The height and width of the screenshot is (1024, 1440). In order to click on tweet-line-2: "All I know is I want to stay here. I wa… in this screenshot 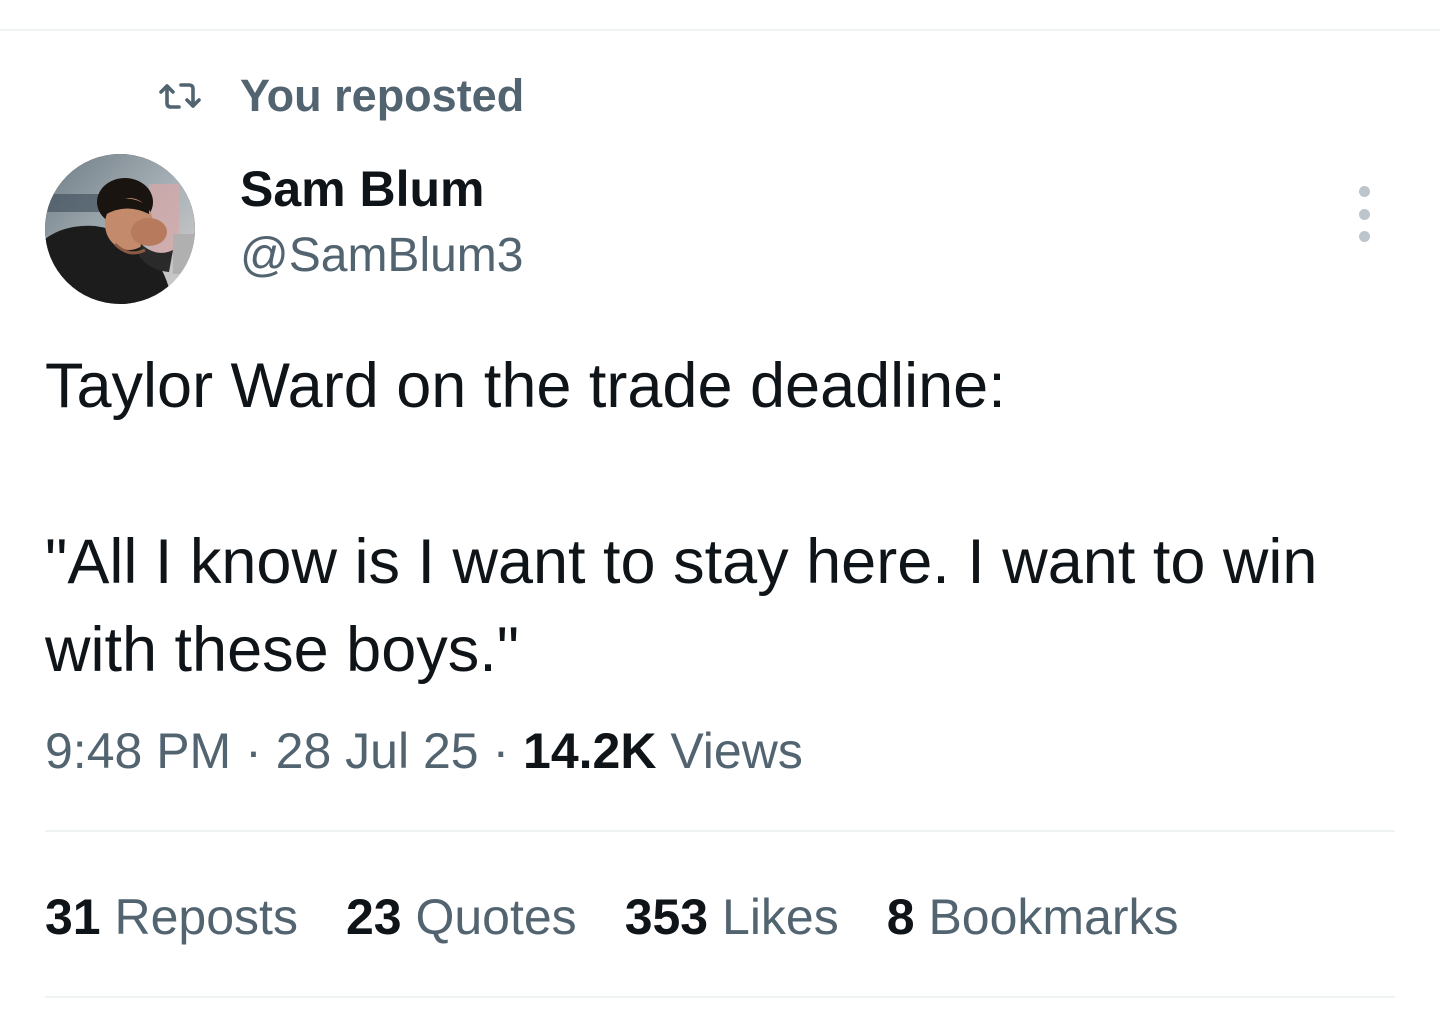, I will do `click(681, 606)`.